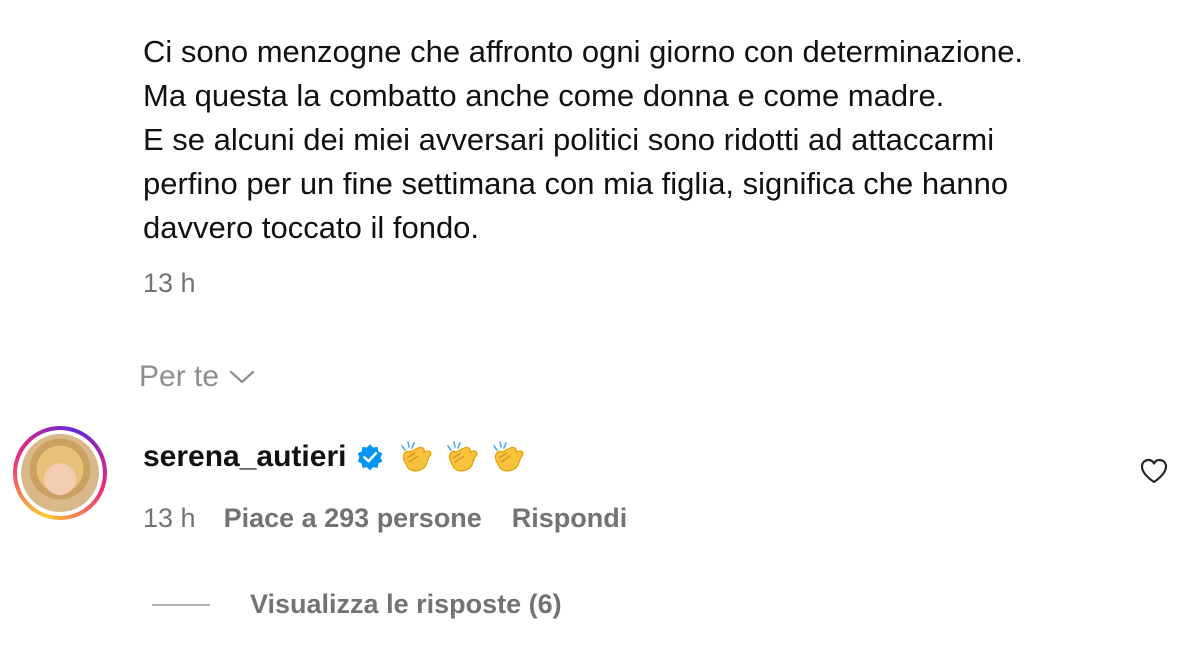 Image resolution: width=1200 pixels, height=654 pixels. What do you see at coordinates (244, 457) in the screenshot?
I see `comment-username: serena_autieri` at bounding box center [244, 457].